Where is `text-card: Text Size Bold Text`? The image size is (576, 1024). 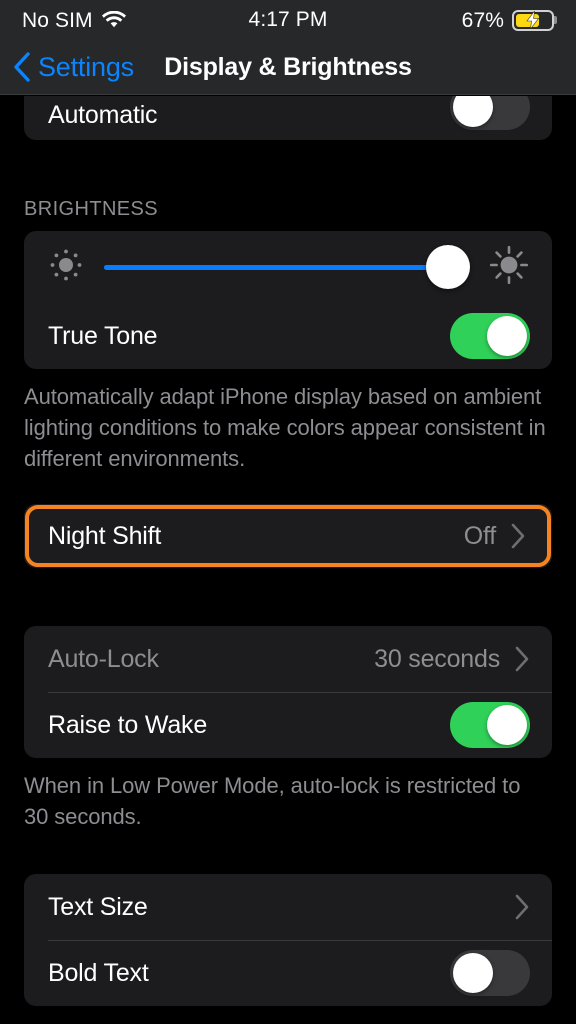 text-card: Text Size Bold Text is located at coordinates (288, 940).